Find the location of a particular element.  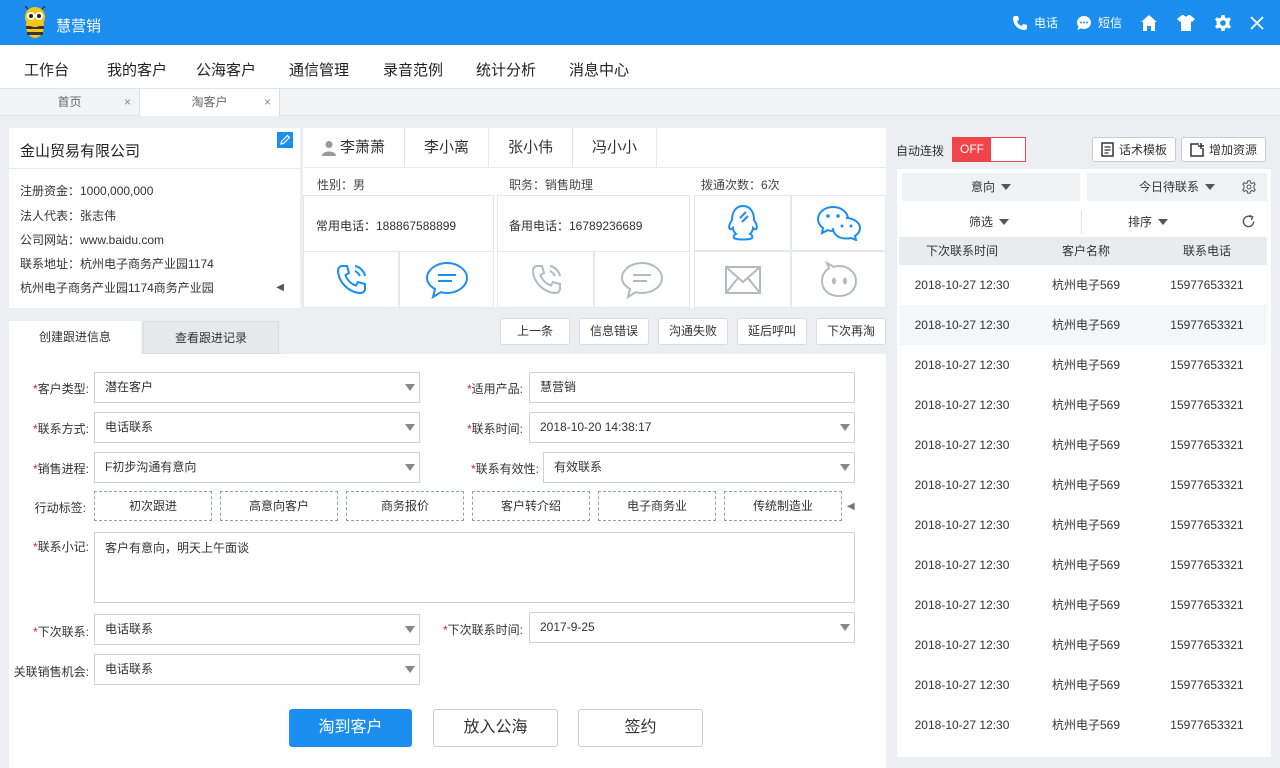

screen-filter: 筛选 is located at coordinates (989, 222).